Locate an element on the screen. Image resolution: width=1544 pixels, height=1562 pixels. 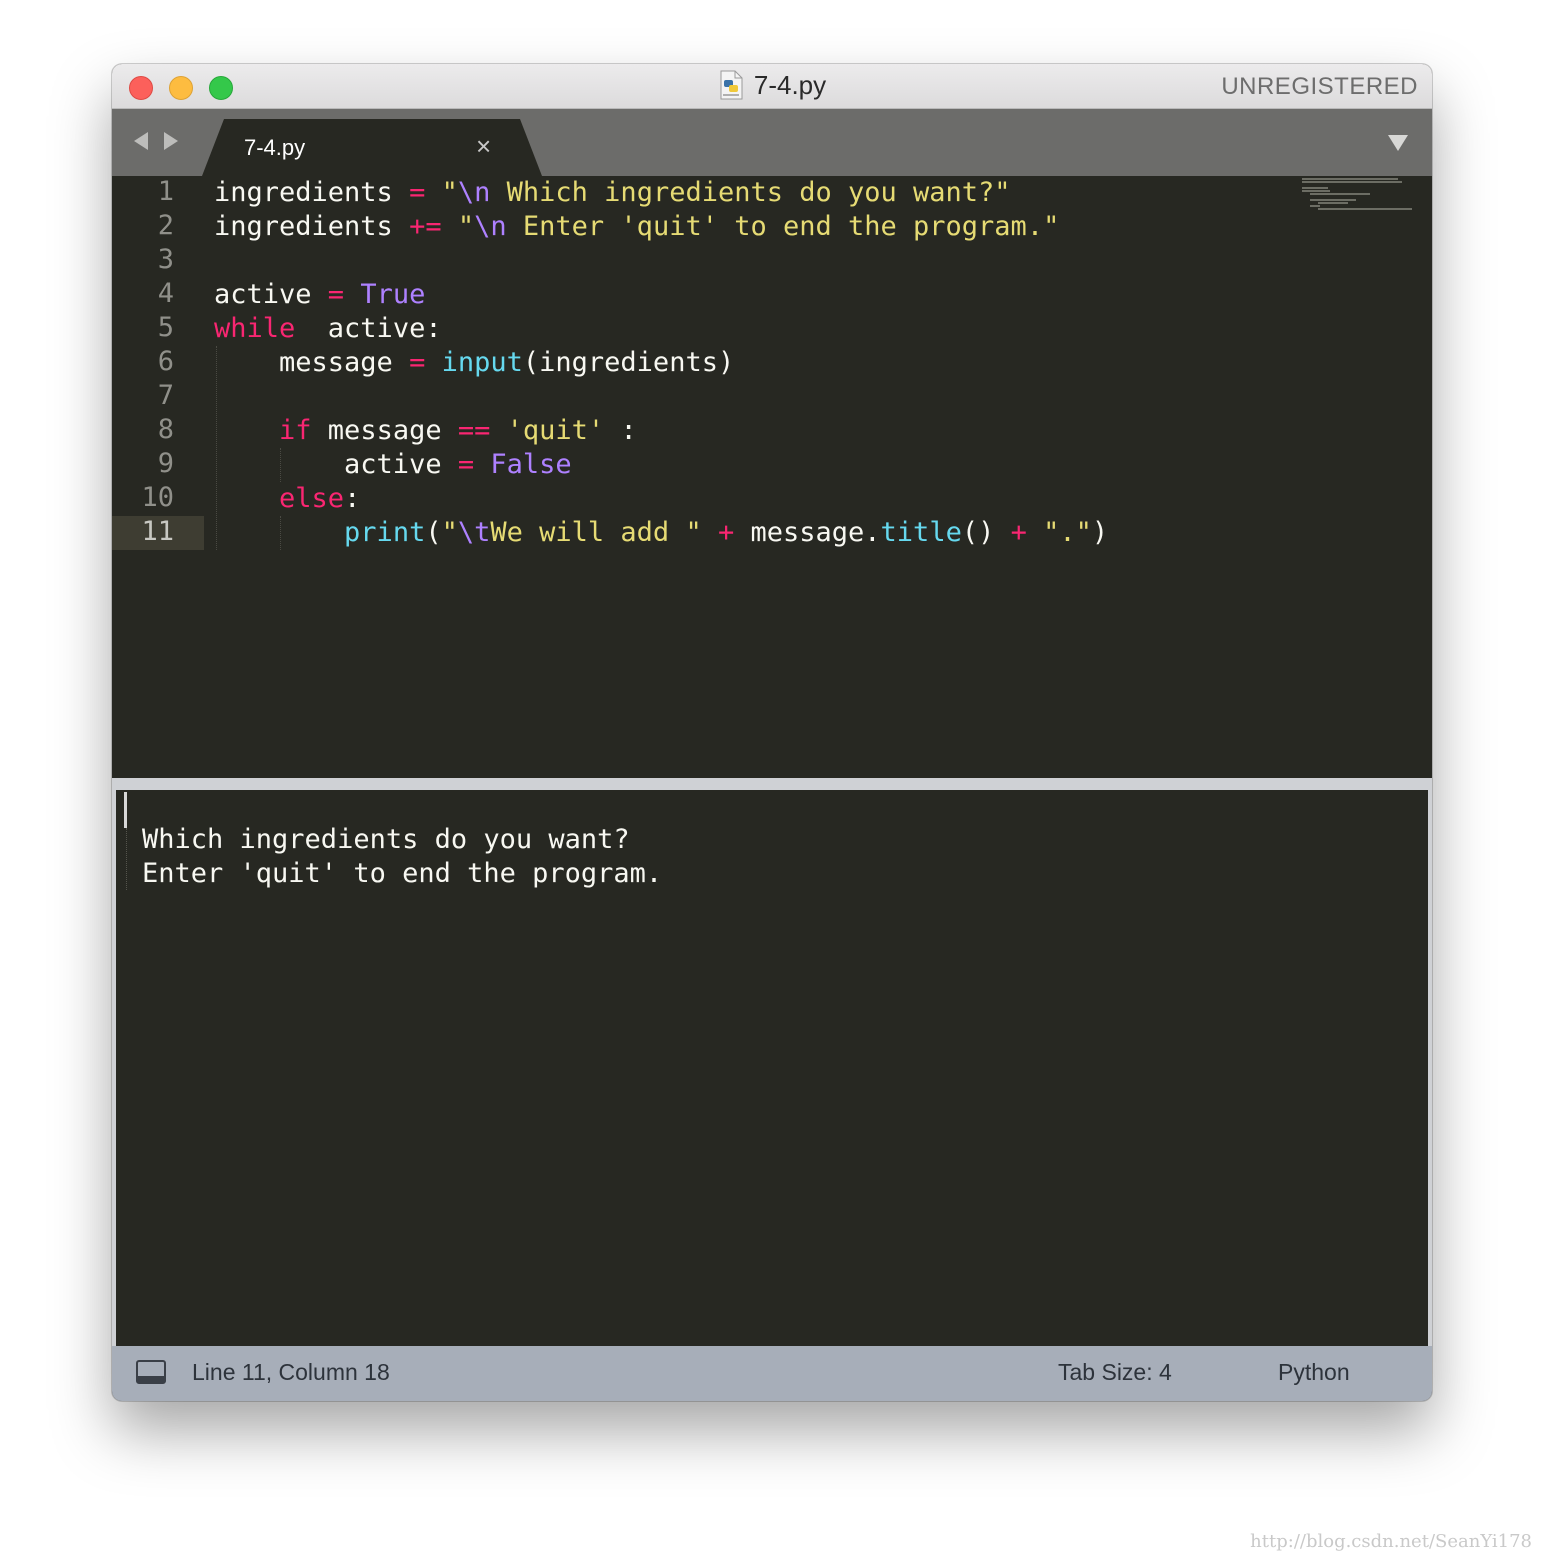
indent-guide is located at coordinates (126, 859).